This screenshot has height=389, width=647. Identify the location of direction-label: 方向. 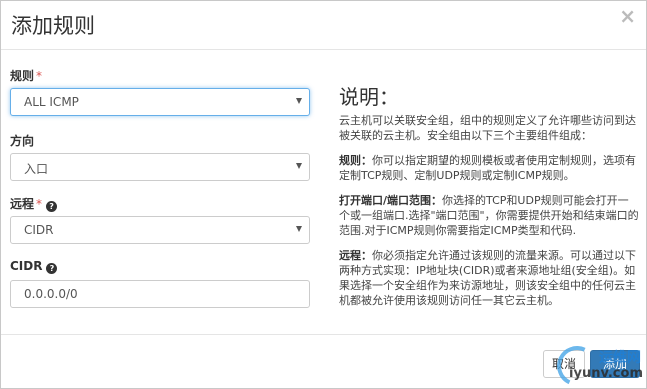
(22, 141).